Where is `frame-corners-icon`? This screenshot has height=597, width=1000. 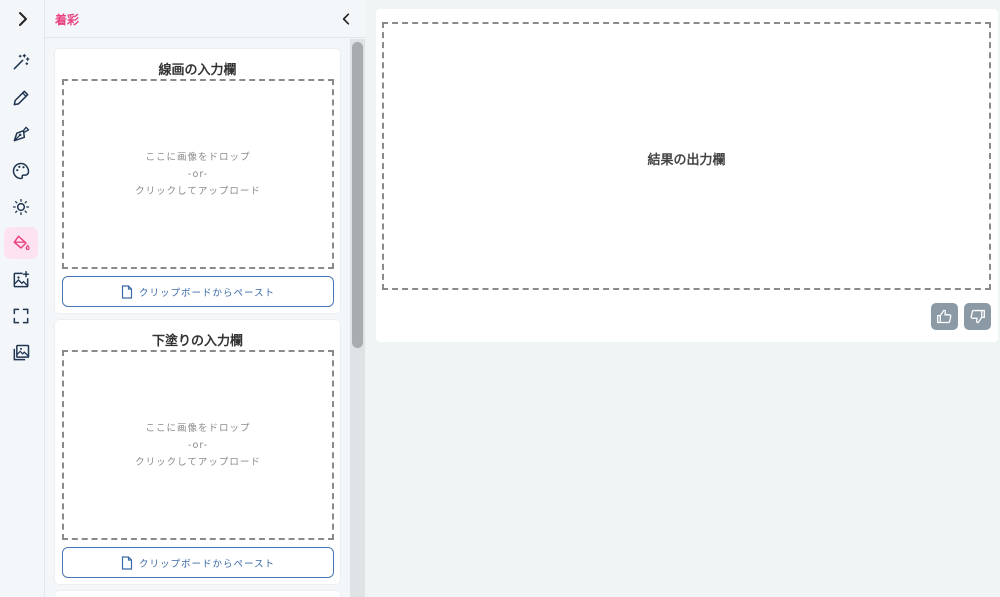 frame-corners-icon is located at coordinates (21, 316).